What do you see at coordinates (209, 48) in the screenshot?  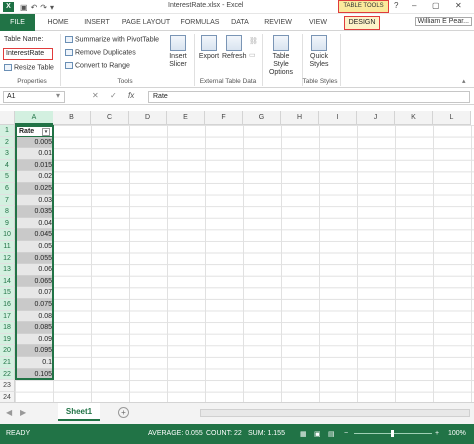 I see `export-button: Export` at bounding box center [209, 48].